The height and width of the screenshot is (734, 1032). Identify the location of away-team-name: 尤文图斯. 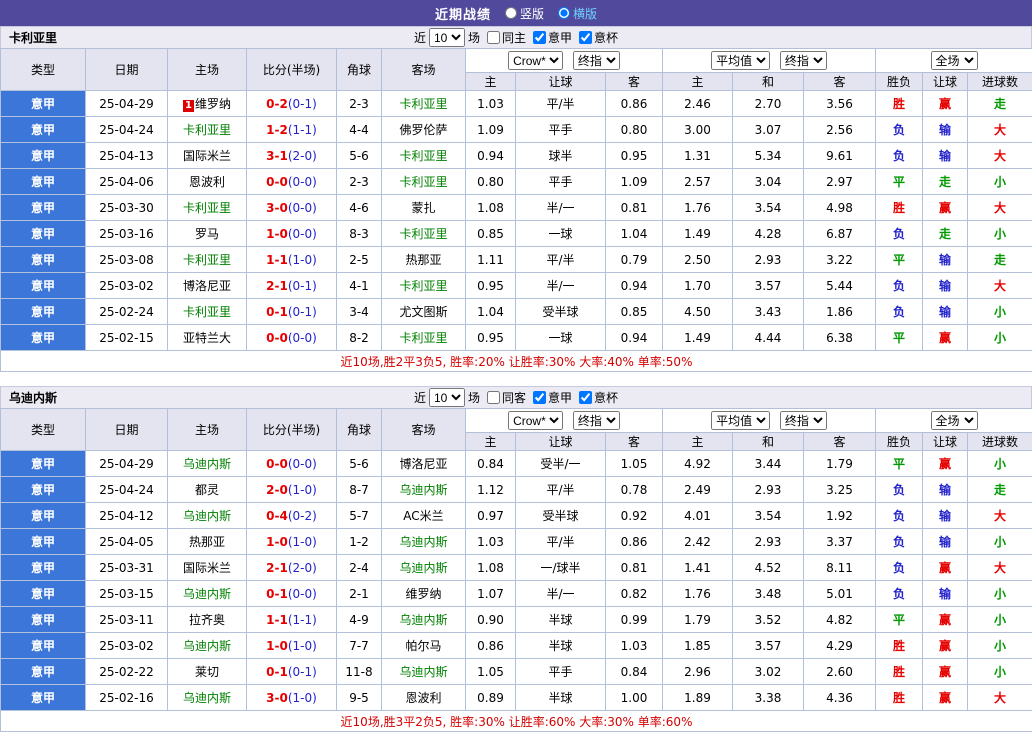
(423, 312).